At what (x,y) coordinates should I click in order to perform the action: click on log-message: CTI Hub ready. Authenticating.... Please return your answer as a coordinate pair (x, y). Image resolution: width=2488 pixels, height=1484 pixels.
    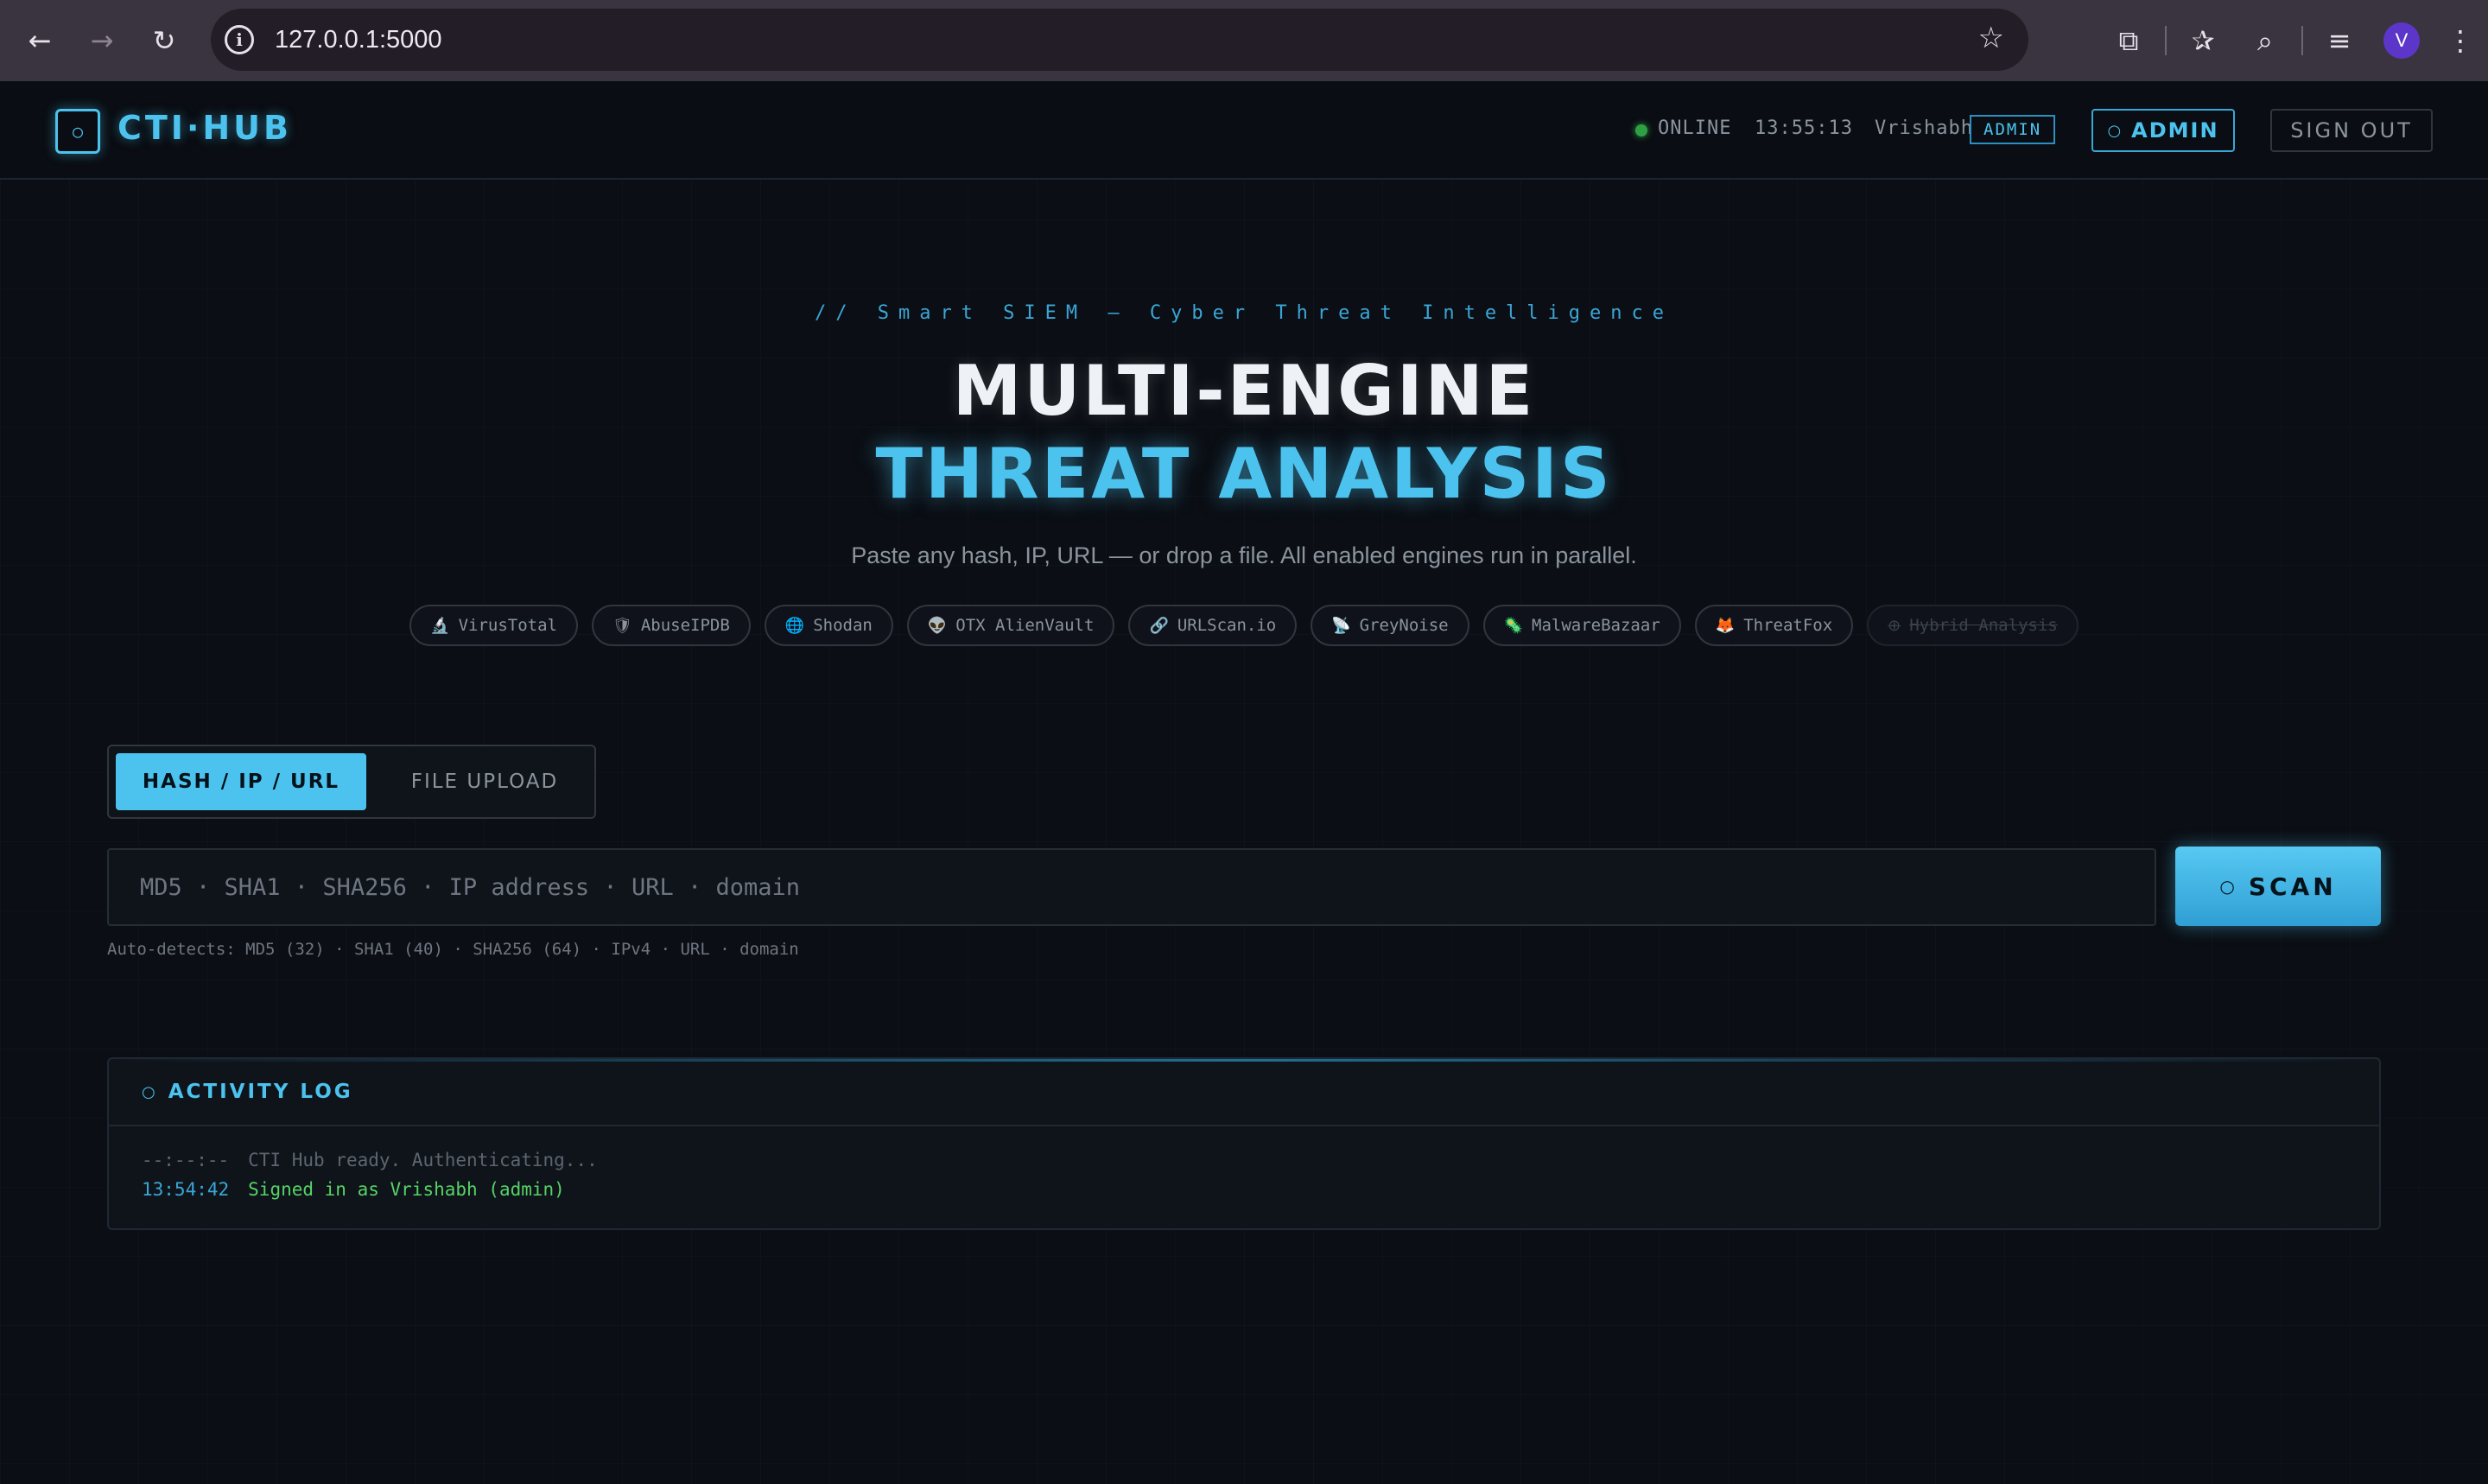
    Looking at the image, I should click on (423, 1160).